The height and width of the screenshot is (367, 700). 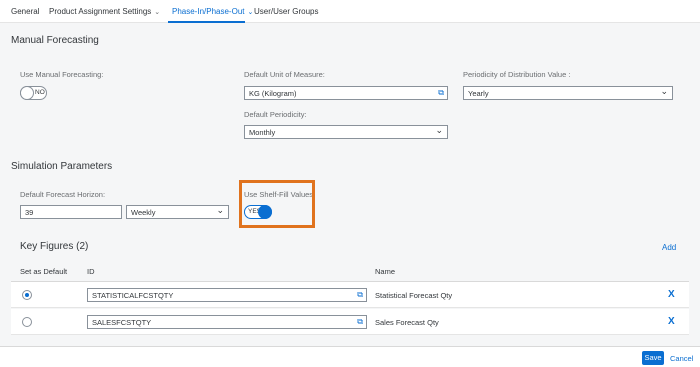 I want to click on use-manual-forecasting-toggle: NO, so click(x=33, y=93).